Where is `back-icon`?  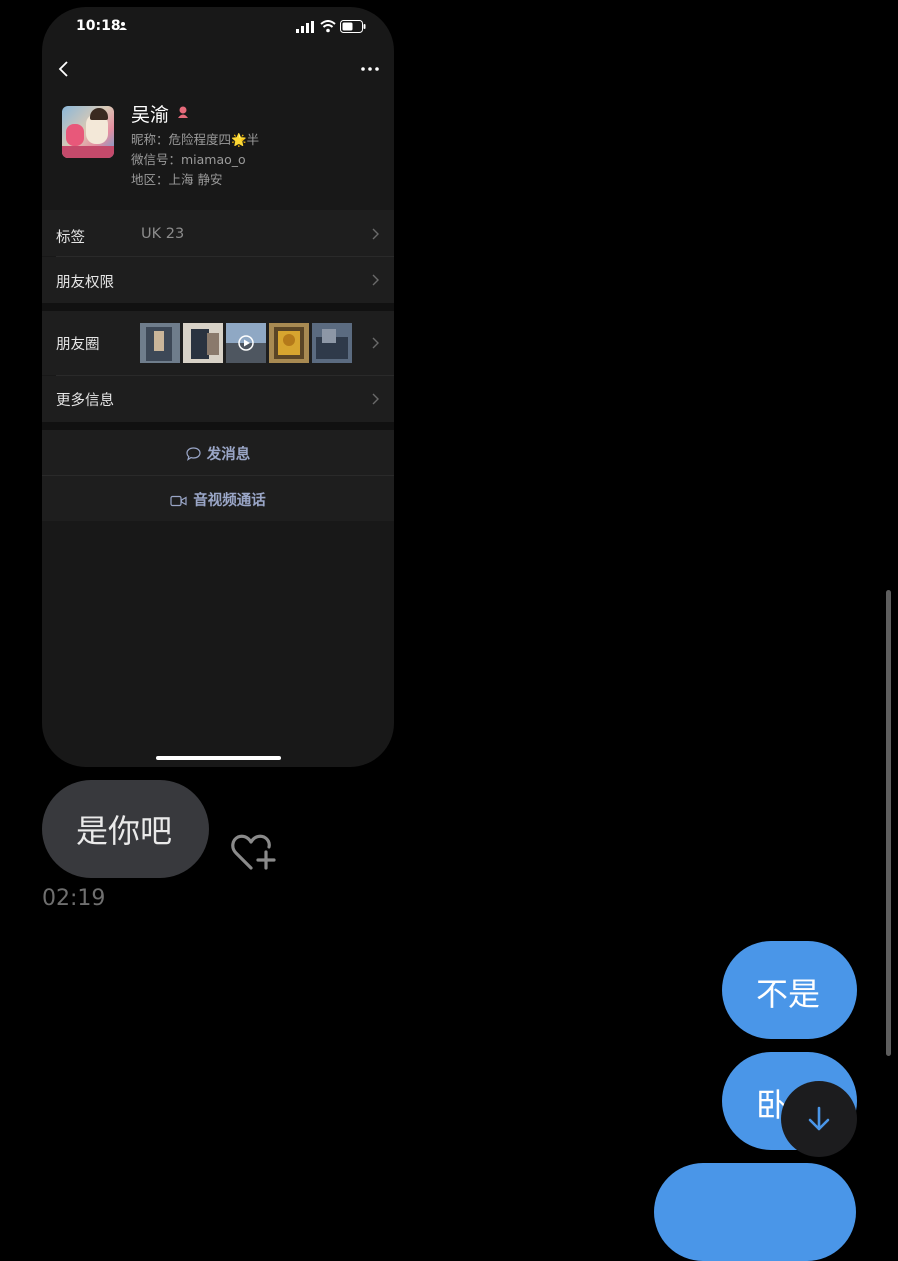
back-icon is located at coordinates (66, 69).